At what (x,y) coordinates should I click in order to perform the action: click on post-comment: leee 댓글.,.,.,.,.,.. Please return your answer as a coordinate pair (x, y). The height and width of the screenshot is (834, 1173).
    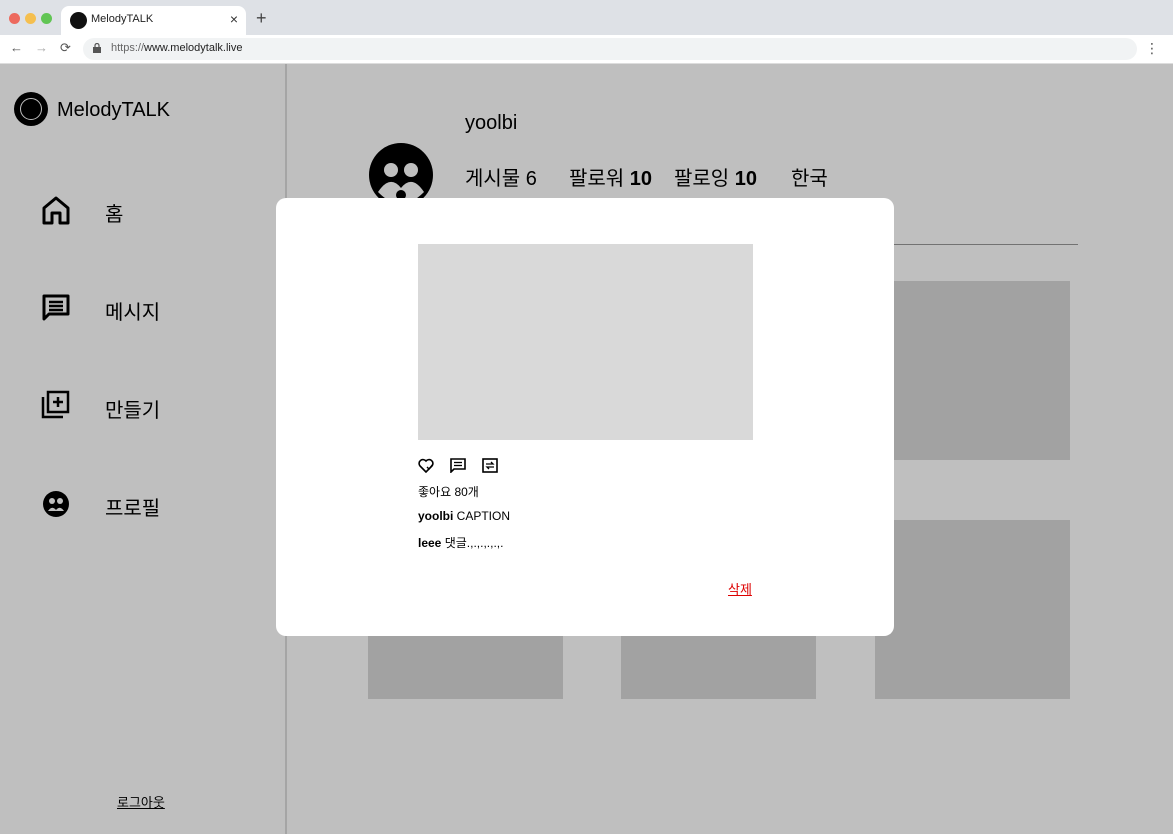
    Looking at the image, I should click on (461, 543).